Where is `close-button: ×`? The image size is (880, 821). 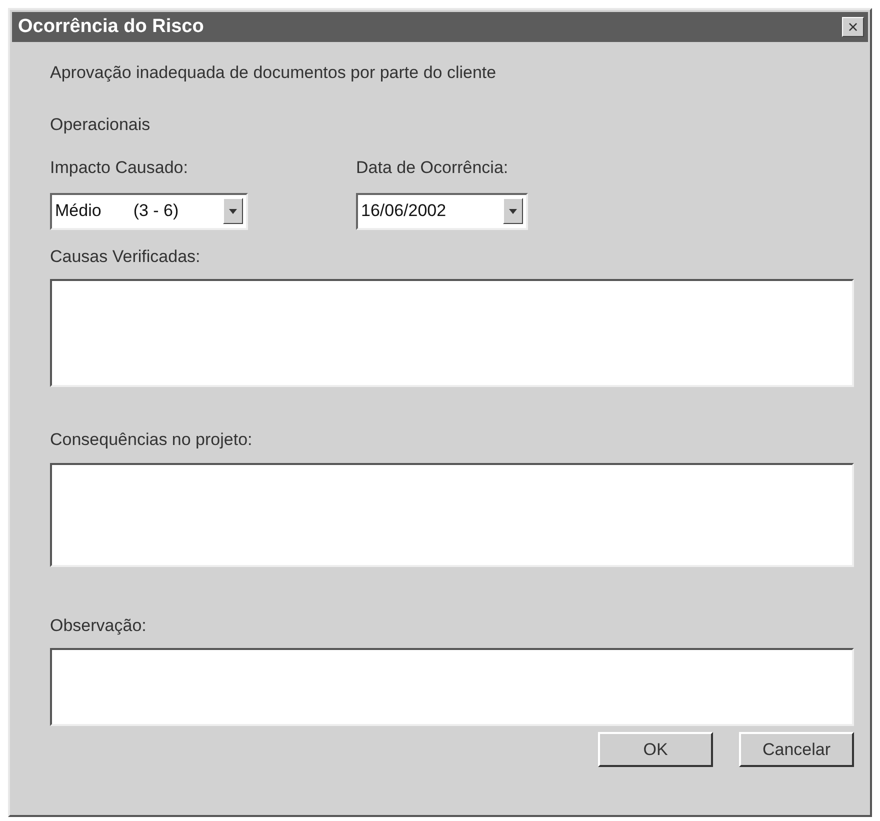 close-button: × is located at coordinates (853, 27).